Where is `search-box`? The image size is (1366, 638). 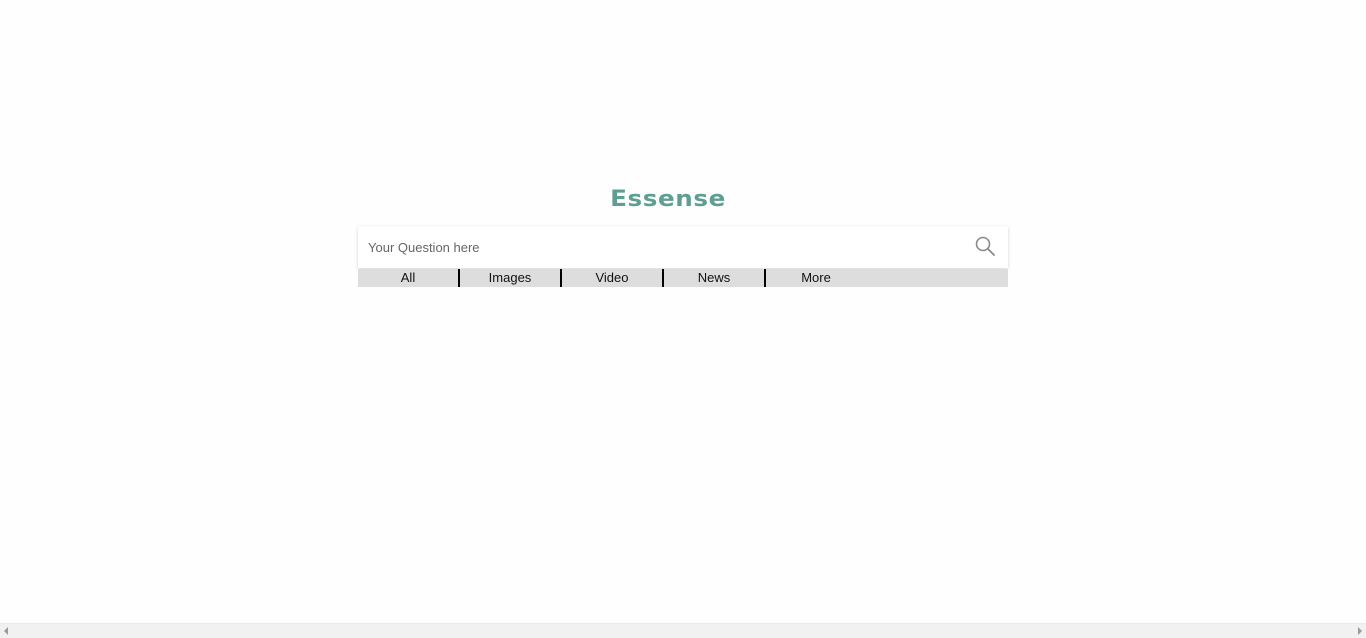 search-box is located at coordinates (683, 247).